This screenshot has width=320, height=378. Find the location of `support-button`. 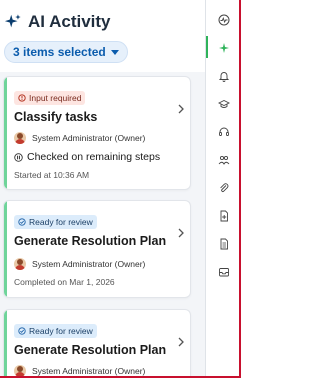

support-button is located at coordinates (224, 132).